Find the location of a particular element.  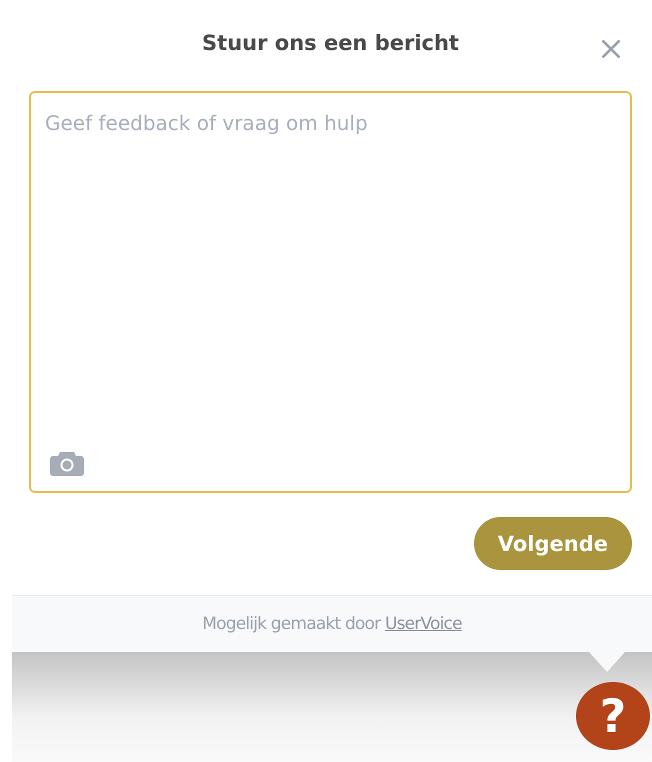

next-button: Volgende is located at coordinates (553, 543).